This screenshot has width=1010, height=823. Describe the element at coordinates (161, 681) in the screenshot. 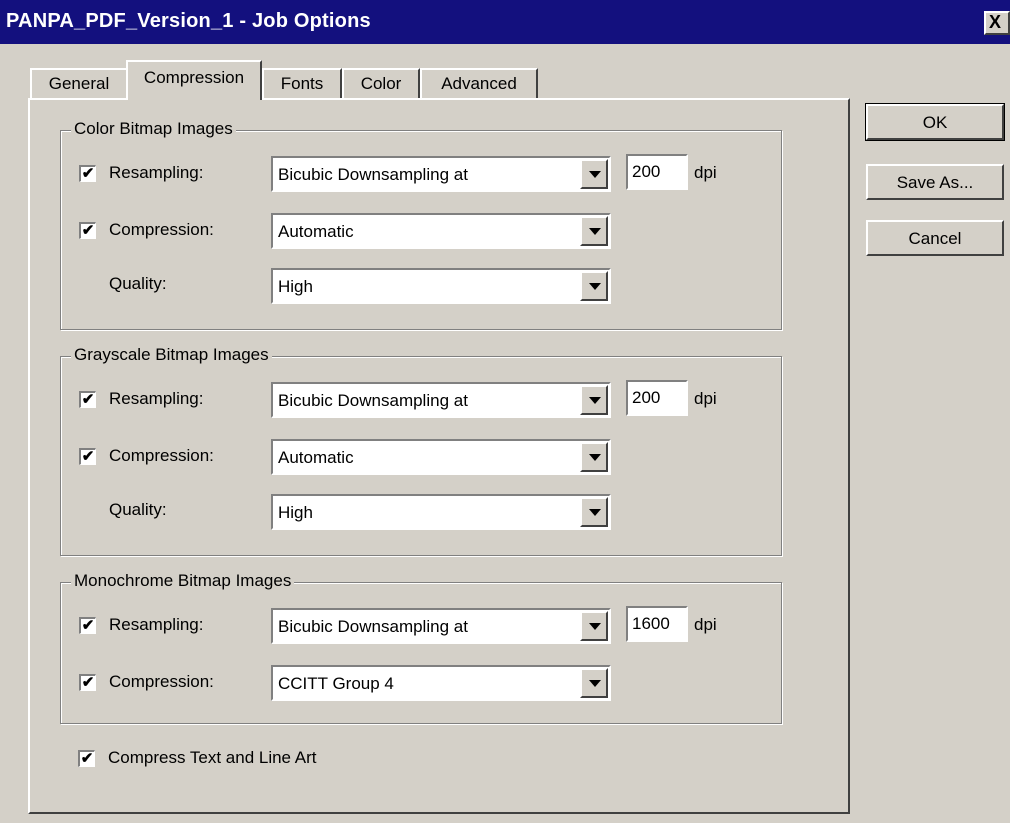

I see `mono-compression-label: Compression:` at that location.